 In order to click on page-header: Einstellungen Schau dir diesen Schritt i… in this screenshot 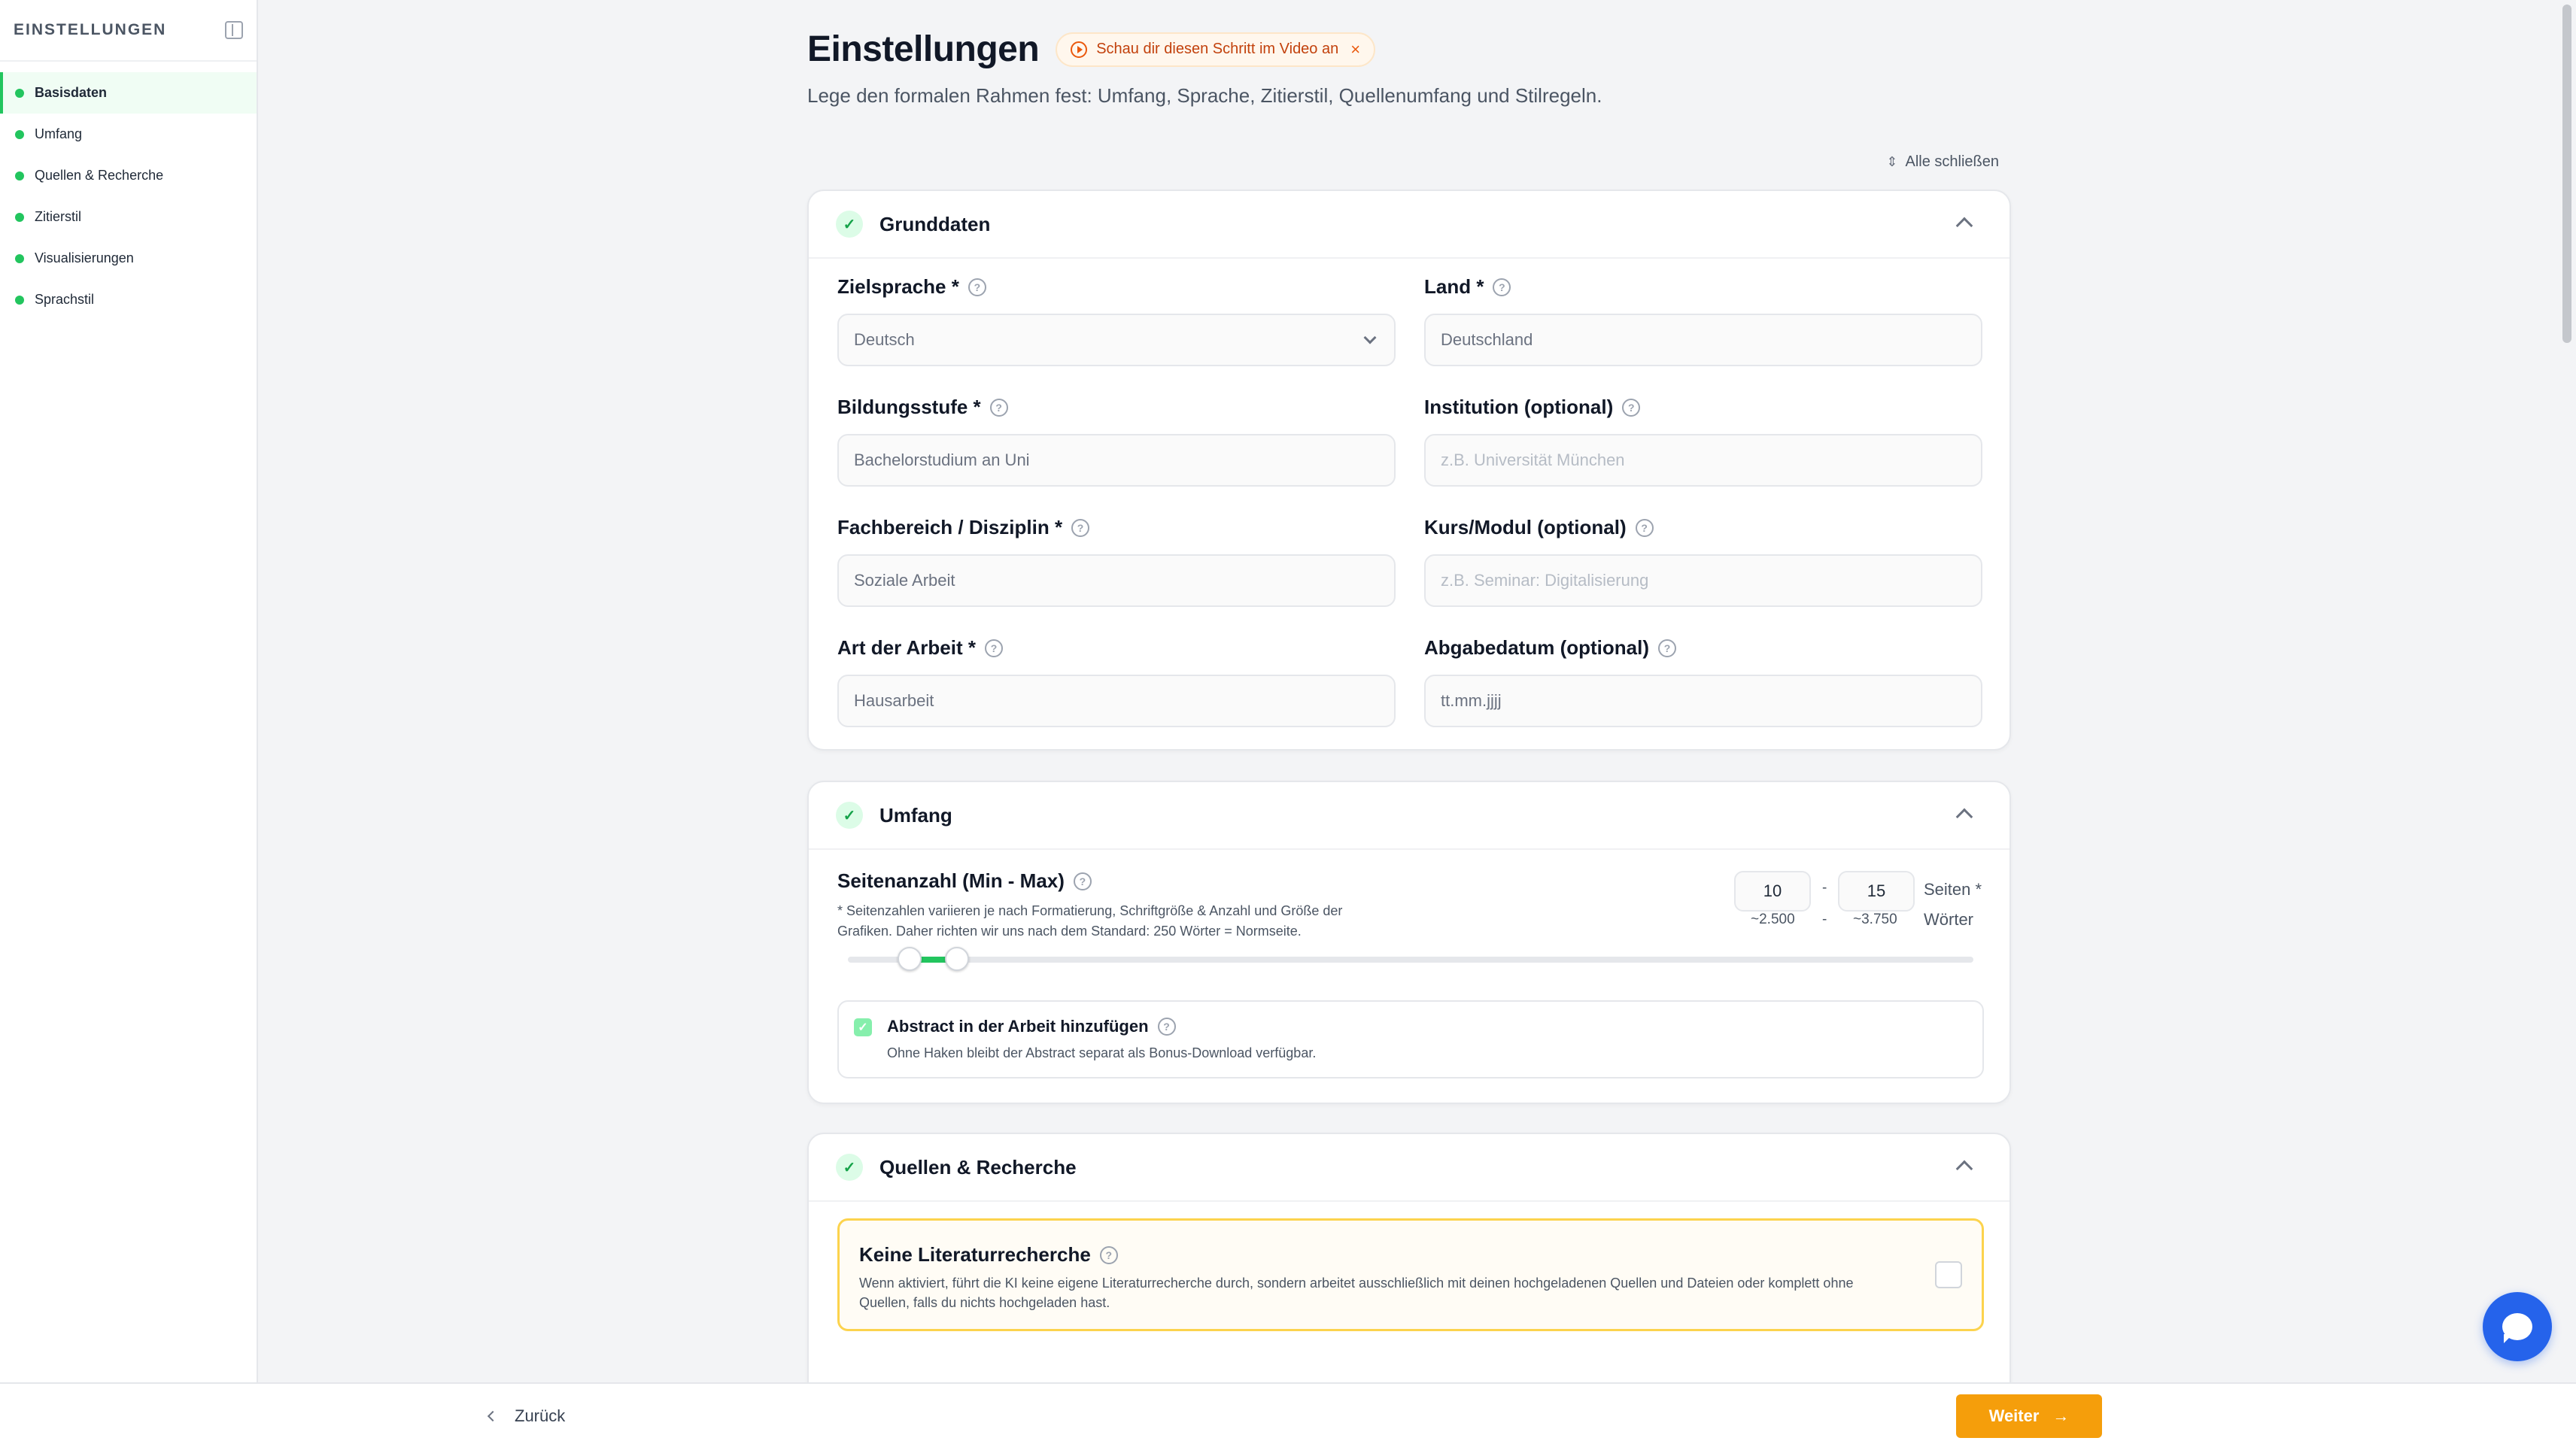, I will do `click(1091, 49)`.